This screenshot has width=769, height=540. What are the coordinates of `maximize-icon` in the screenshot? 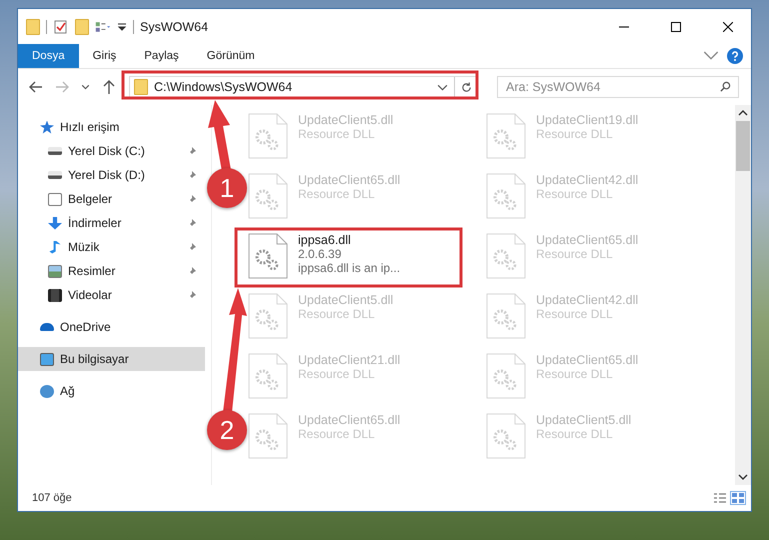 It's located at (676, 27).